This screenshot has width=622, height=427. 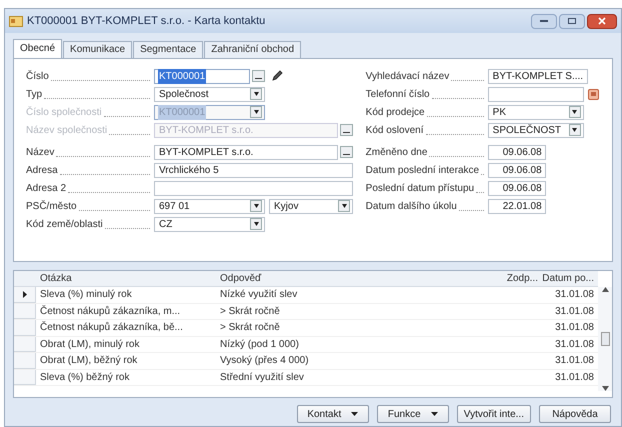 I want to click on field-label: Typ, so click(x=34, y=95).